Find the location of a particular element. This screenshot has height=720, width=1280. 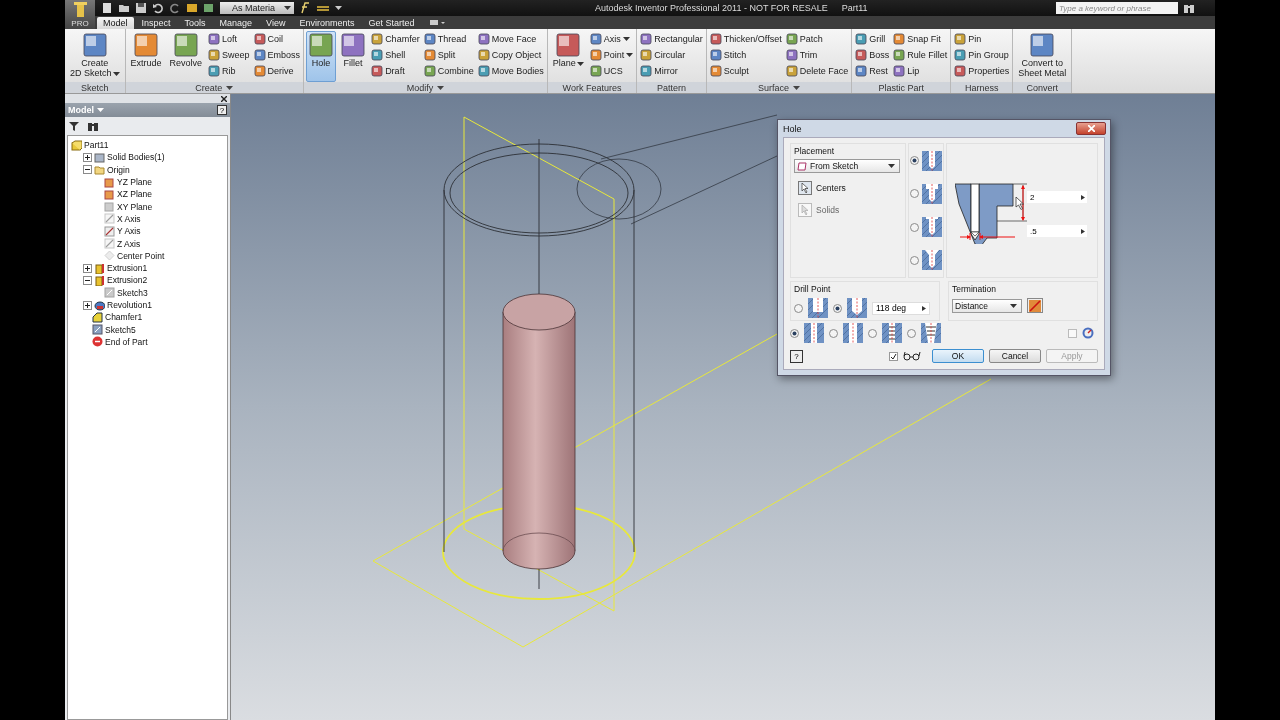

tool-button: Boss is located at coordinates (872, 55).